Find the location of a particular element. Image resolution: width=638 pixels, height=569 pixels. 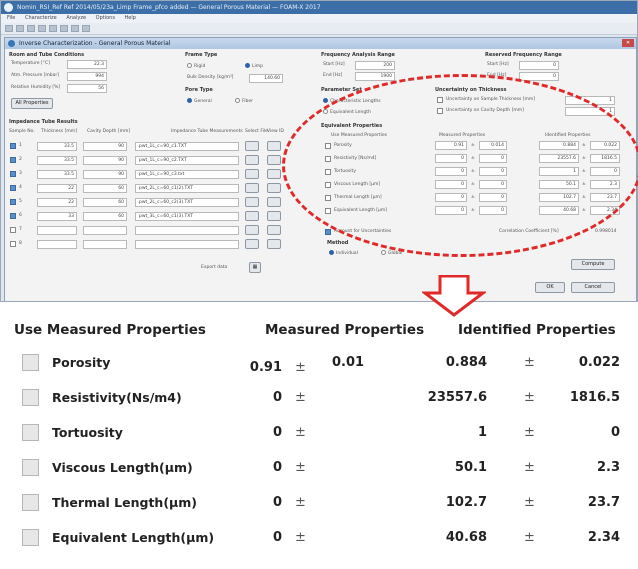

menu-characterize: Characterize is located at coordinates (41, 18).